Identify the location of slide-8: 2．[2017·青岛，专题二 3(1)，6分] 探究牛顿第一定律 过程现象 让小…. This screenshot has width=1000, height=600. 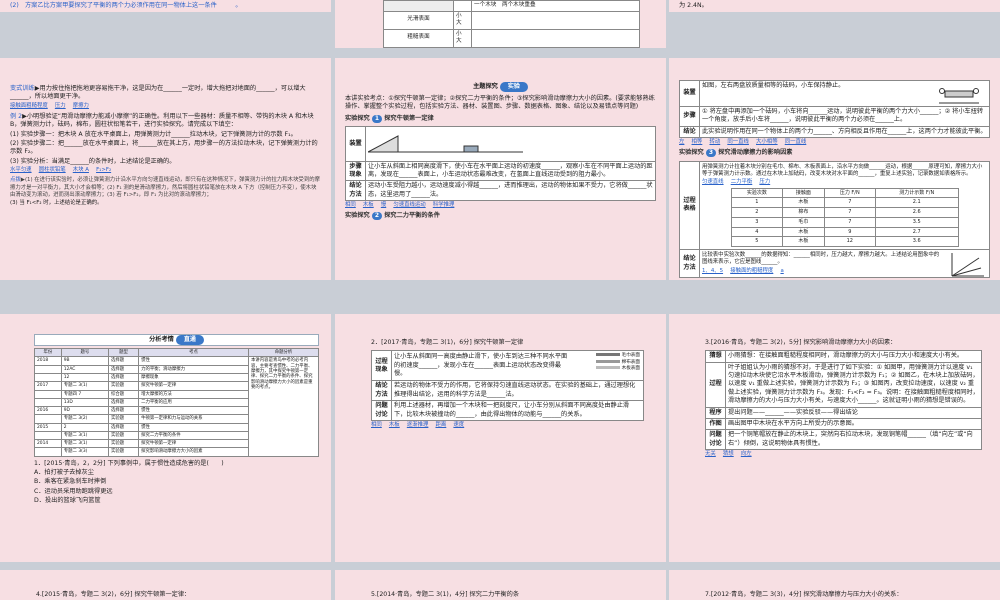
(500, 438).